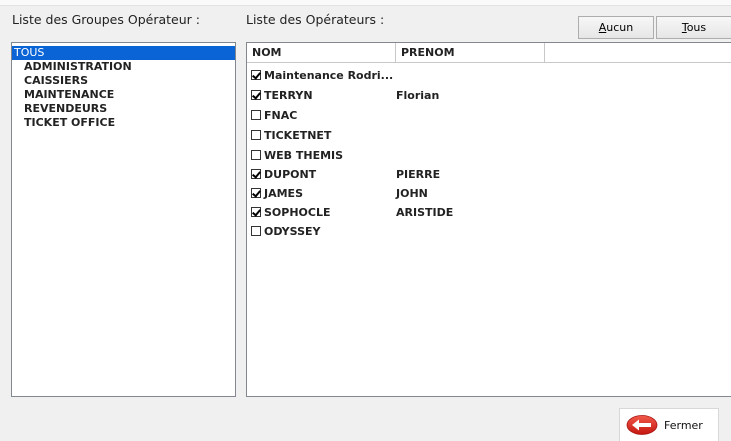 The width and height of the screenshot is (731, 441). I want to click on operators-label: Liste des Opérateurs :, so click(315, 19).